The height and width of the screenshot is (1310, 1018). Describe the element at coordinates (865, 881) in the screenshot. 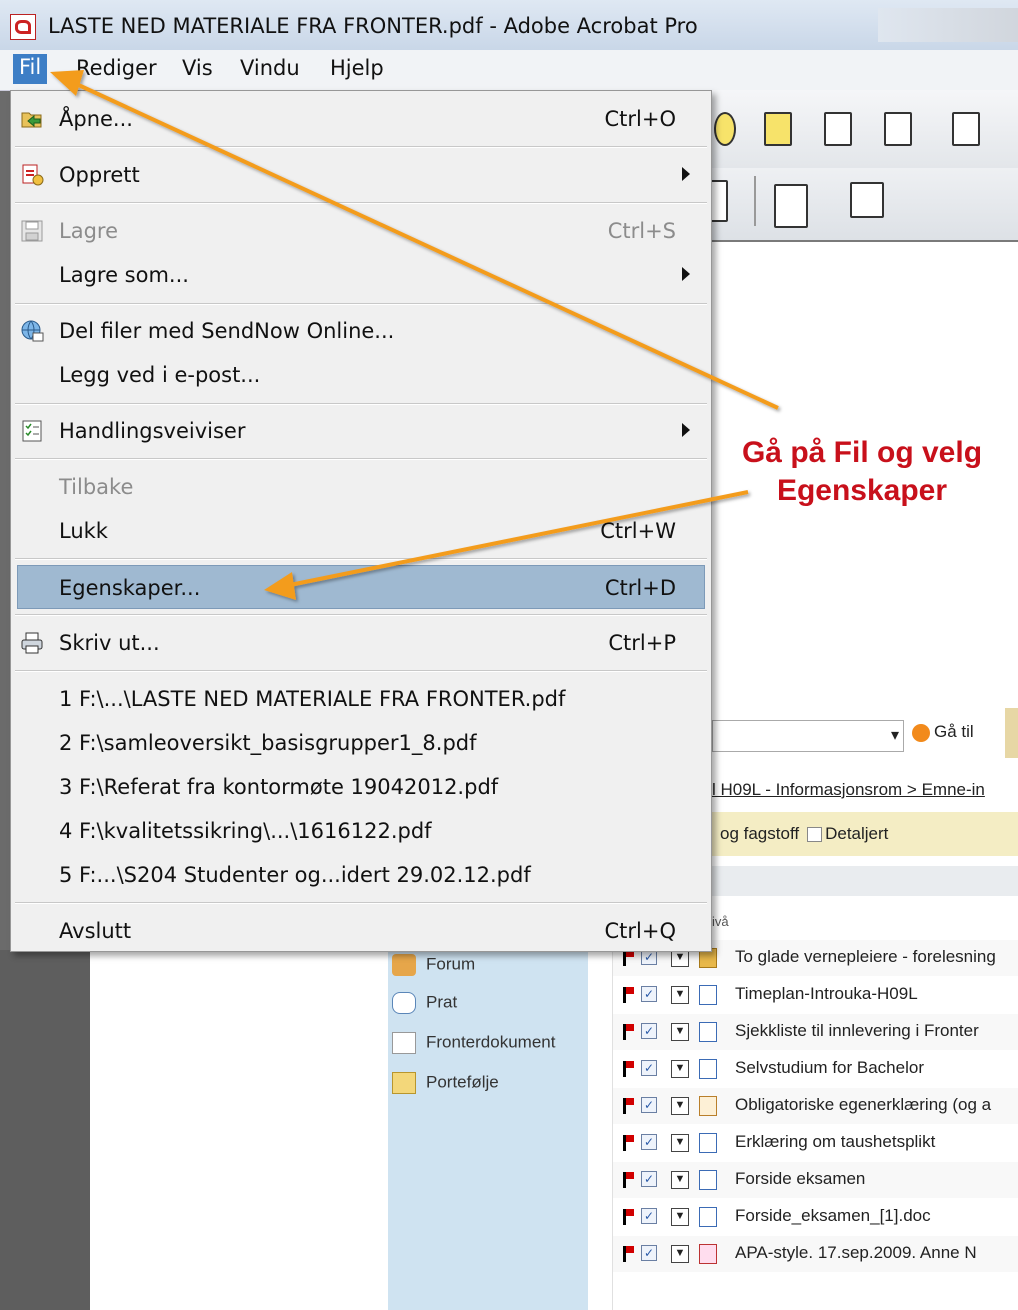

I see `column-header-bar` at that location.